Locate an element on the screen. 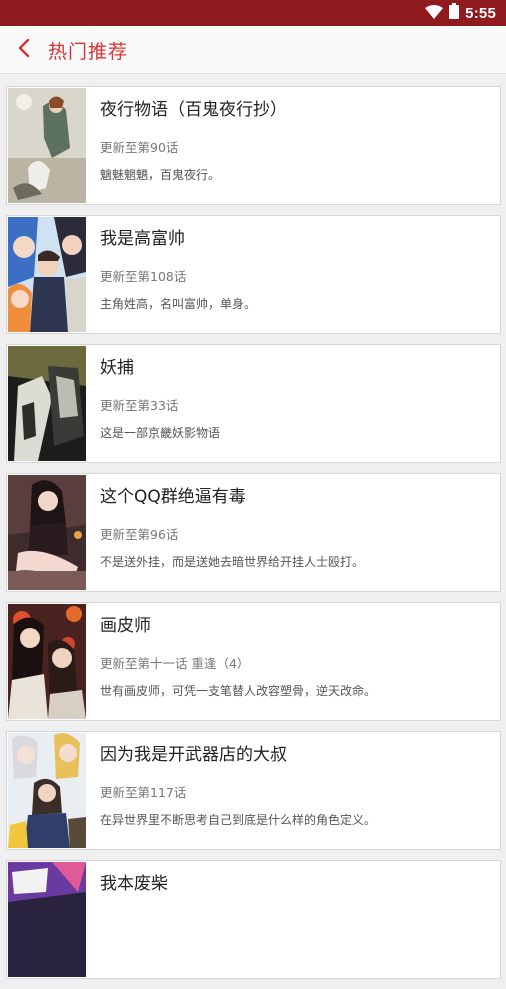  comic-title: 妖捕 is located at coordinates (117, 368).